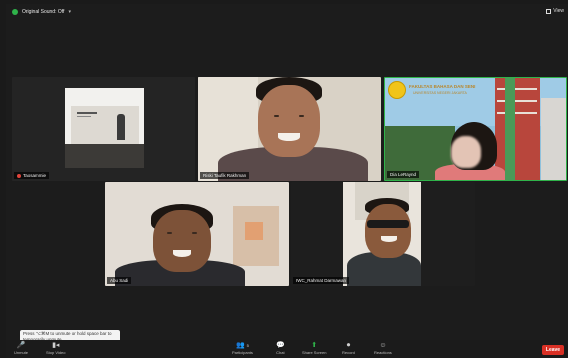 The width and height of the screenshot is (568, 358). I want to click on original-sound-label: Original Sound: Off, so click(43, 12).